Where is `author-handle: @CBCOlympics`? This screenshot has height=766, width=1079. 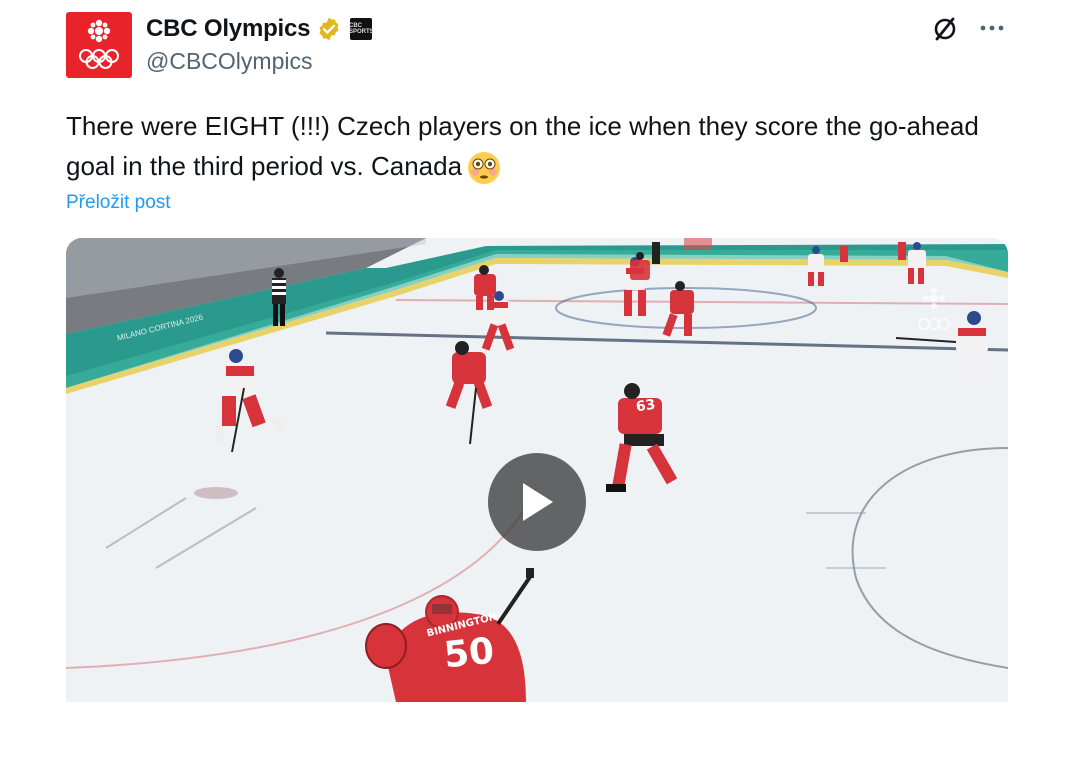 author-handle: @CBCOlympics is located at coordinates (229, 61).